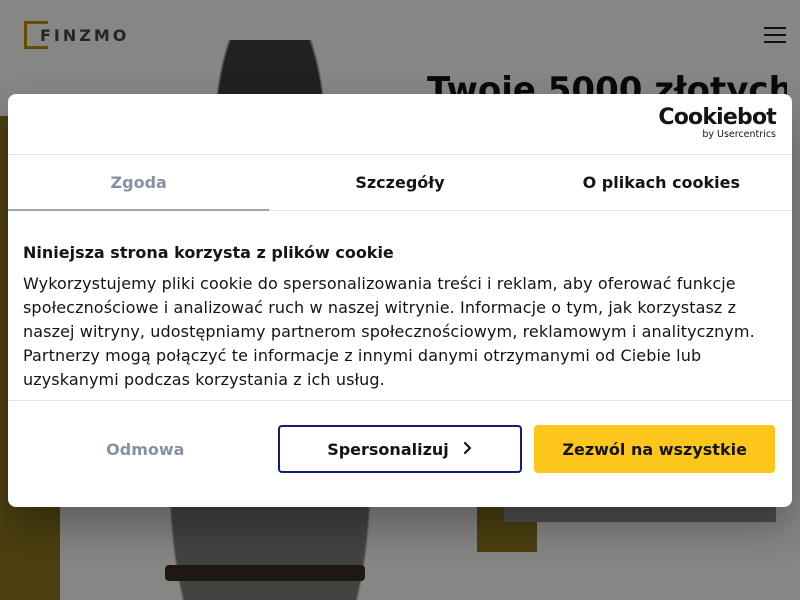 This screenshot has width=800, height=600. Describe the element at coordinates (739, 134) in the screenshot. I see `cookiebot-logo-sub: by Usercentrics` at that location.